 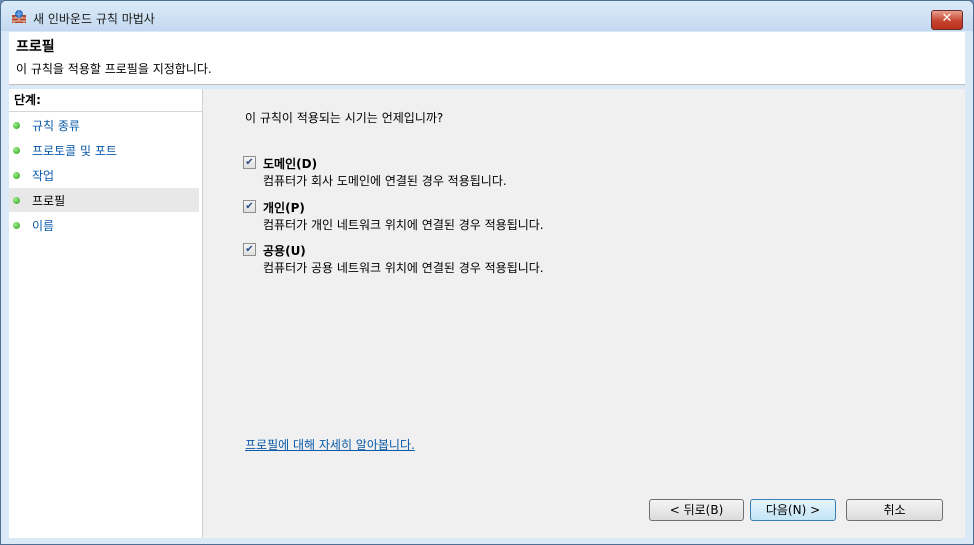 What do you see at coordinates (696, 510) in the screenshot?
I see `back-button: < 뒤로(B)` at bounding box center [696, 510].